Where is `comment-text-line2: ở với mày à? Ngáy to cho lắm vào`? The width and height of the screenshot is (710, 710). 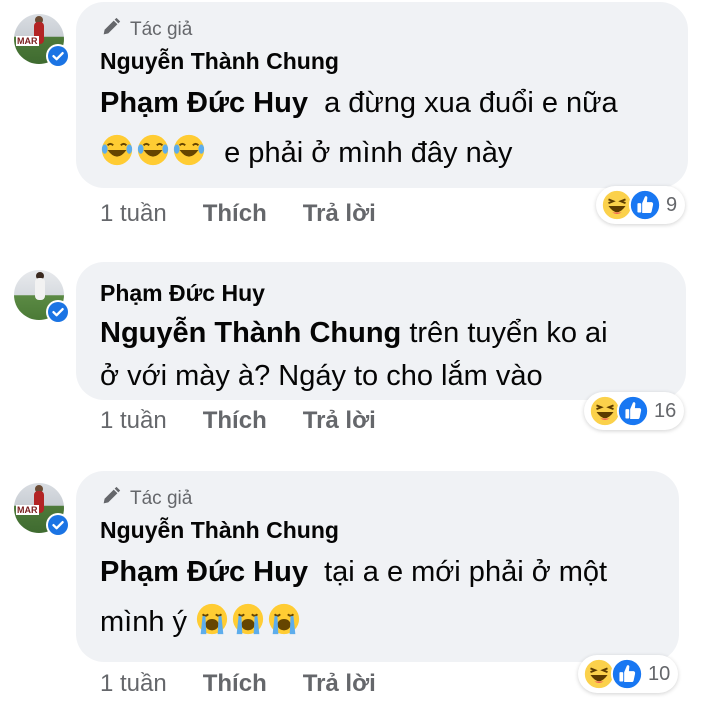
comment-text-line2: ở với mày à? Ngáy to cho lắm vào is located at coordinates (321, 376).